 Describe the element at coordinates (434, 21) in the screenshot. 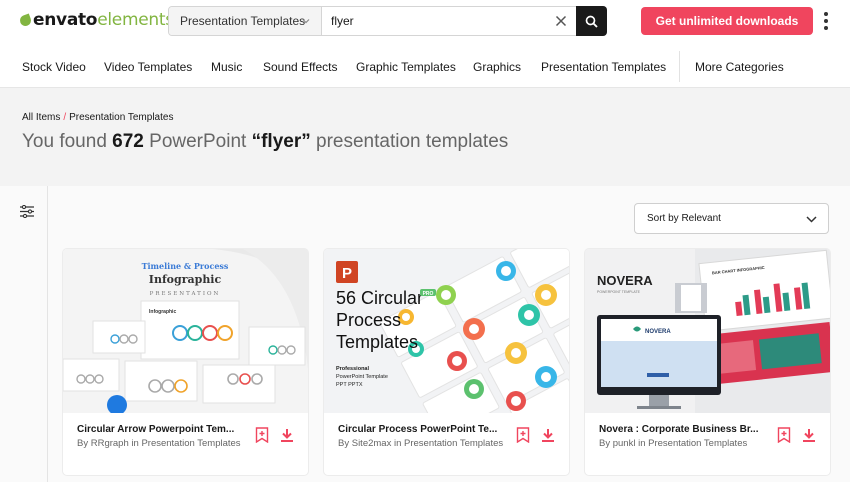

I see `search-input` at that location.